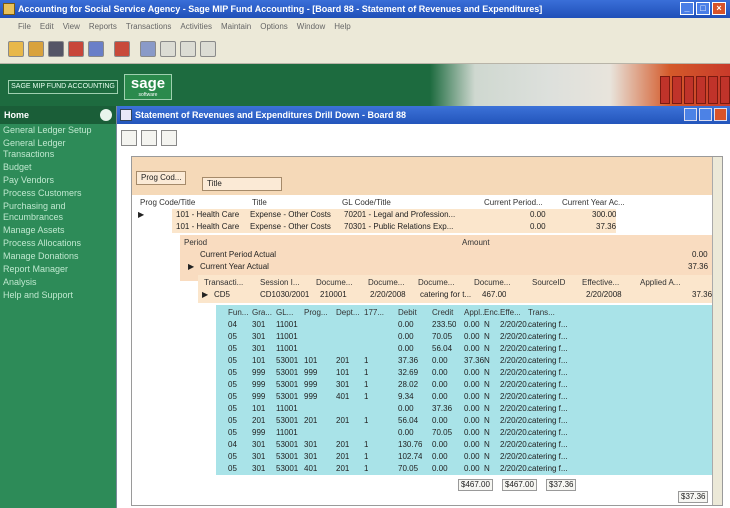  Describe the element at coordinates (242, 184) in the screenshot. I see `group-chip-title: Title` at that location.